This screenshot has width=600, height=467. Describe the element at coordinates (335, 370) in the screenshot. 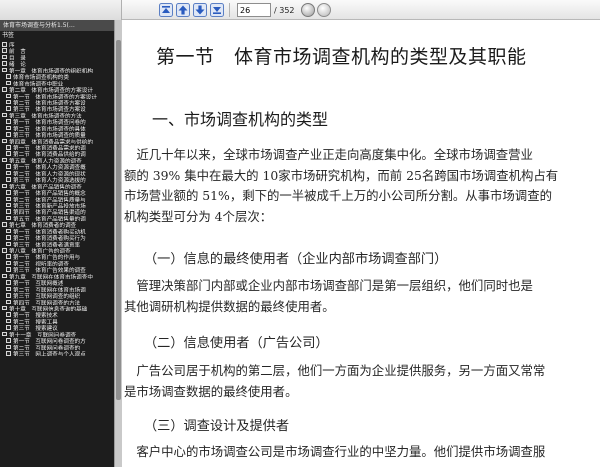

I see `paragraph-line: 广告公司居于机构的第二层，他们一方面为企业提供服务，另一方面又常常` at that location.